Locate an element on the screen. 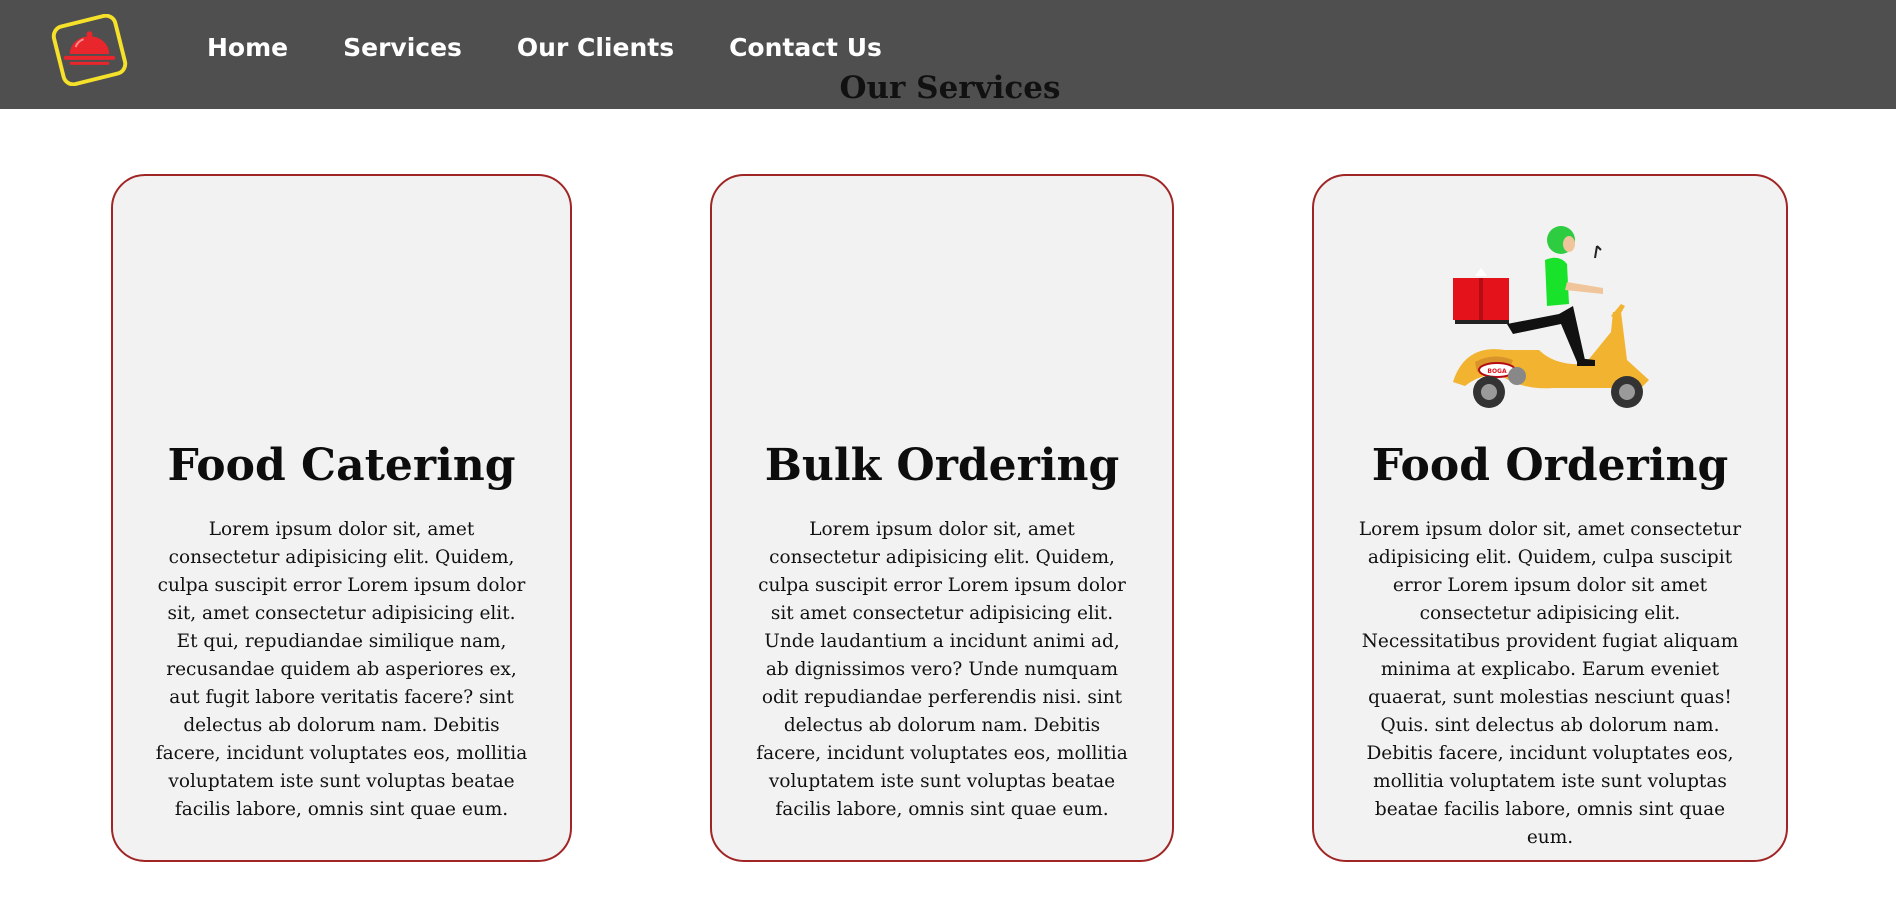 The width and height of the screenshot is (1896, 920). nav-link-contact-us: Contact Us is located at coordinates (805, 47).